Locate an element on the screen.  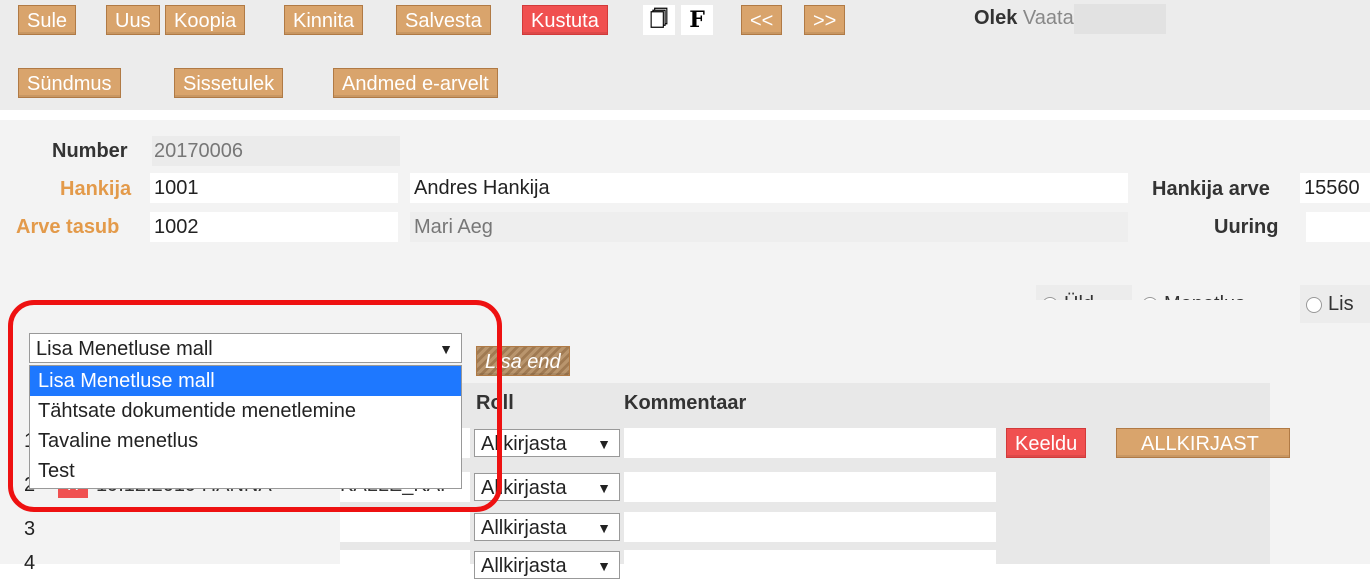
save-button: Salvesta is located at coordinates (443, 20).